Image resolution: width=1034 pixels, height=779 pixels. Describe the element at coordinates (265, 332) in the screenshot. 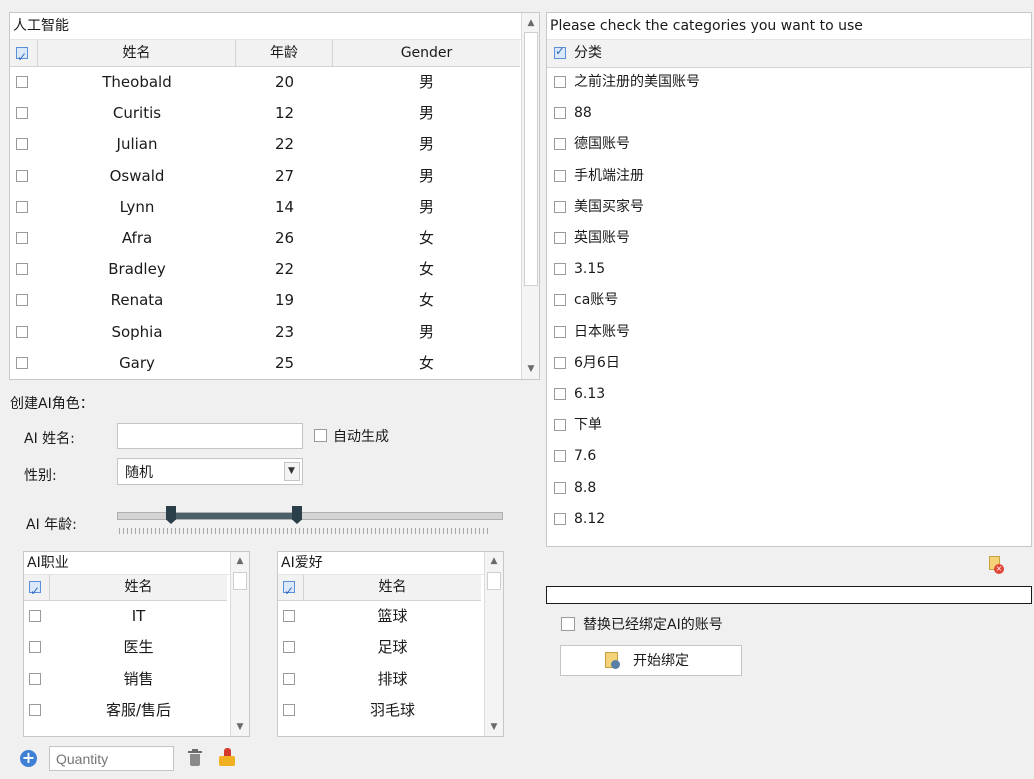

I see `table-row: Sophia 23 男` at that location.